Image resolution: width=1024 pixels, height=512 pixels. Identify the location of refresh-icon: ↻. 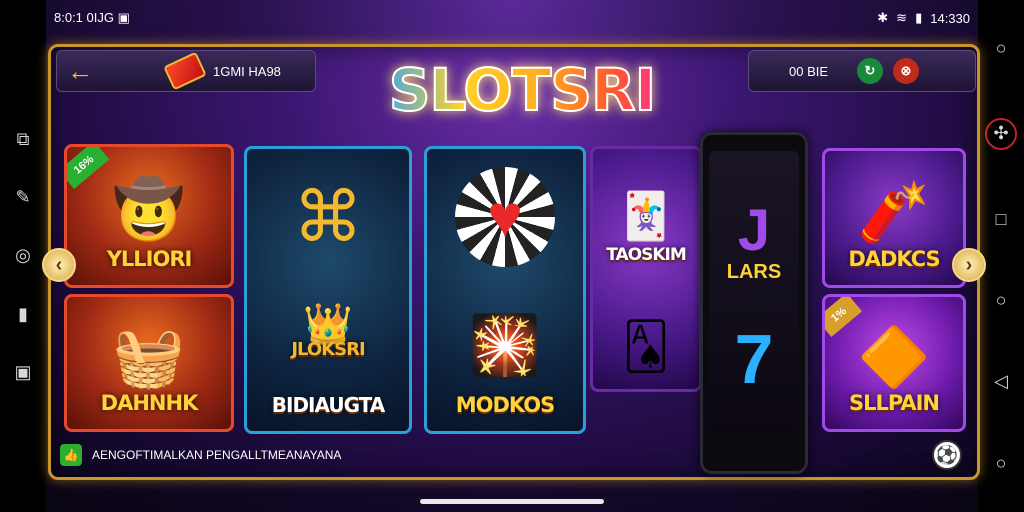
(870, 71).